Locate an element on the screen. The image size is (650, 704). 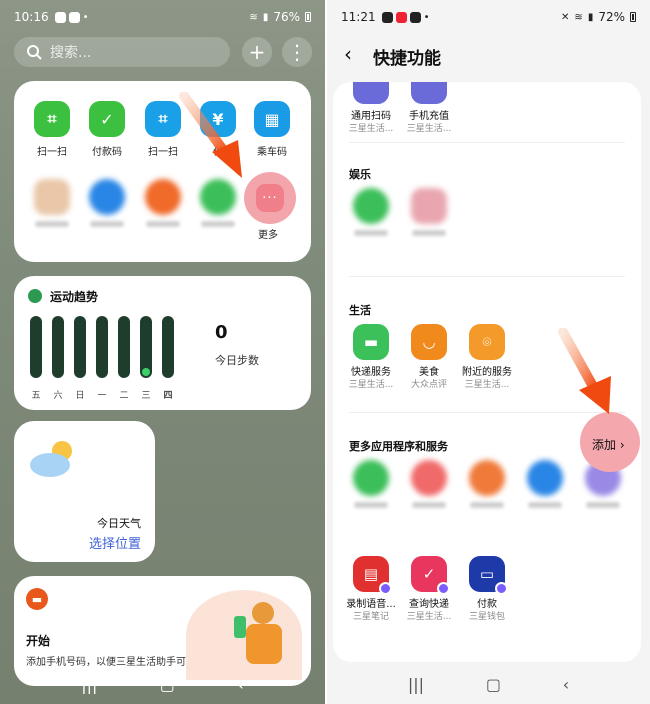
more-options-button: ⋮ is located at coordinates (297, 52).